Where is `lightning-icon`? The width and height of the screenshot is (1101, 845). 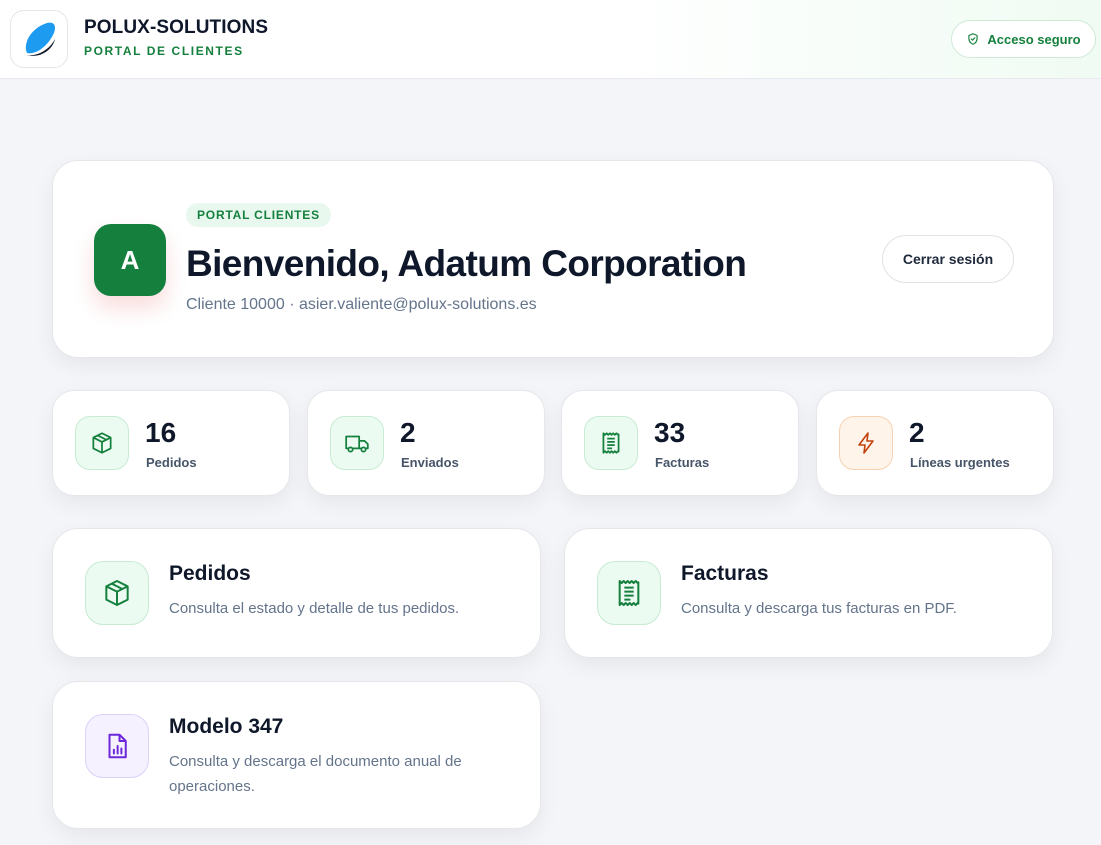
lightning-icon is located at coordinates (866, 443).